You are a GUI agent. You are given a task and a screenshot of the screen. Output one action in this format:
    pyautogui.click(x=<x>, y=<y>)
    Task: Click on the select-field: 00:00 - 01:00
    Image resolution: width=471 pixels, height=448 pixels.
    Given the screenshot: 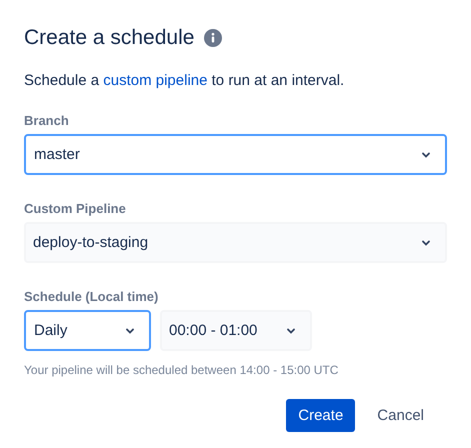 What is the action you would take?
    pyautogui.click(x=236, y=330)
    